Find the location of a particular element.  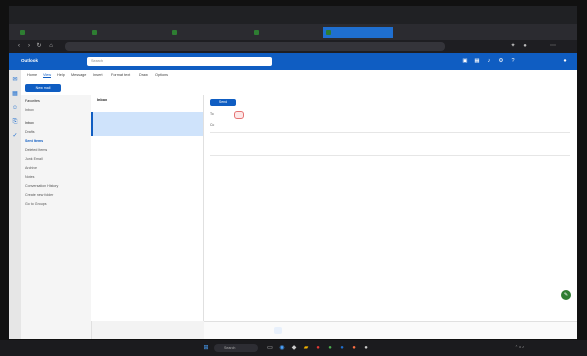

mail-icon: ✉ is located at coordinates (15, 80).